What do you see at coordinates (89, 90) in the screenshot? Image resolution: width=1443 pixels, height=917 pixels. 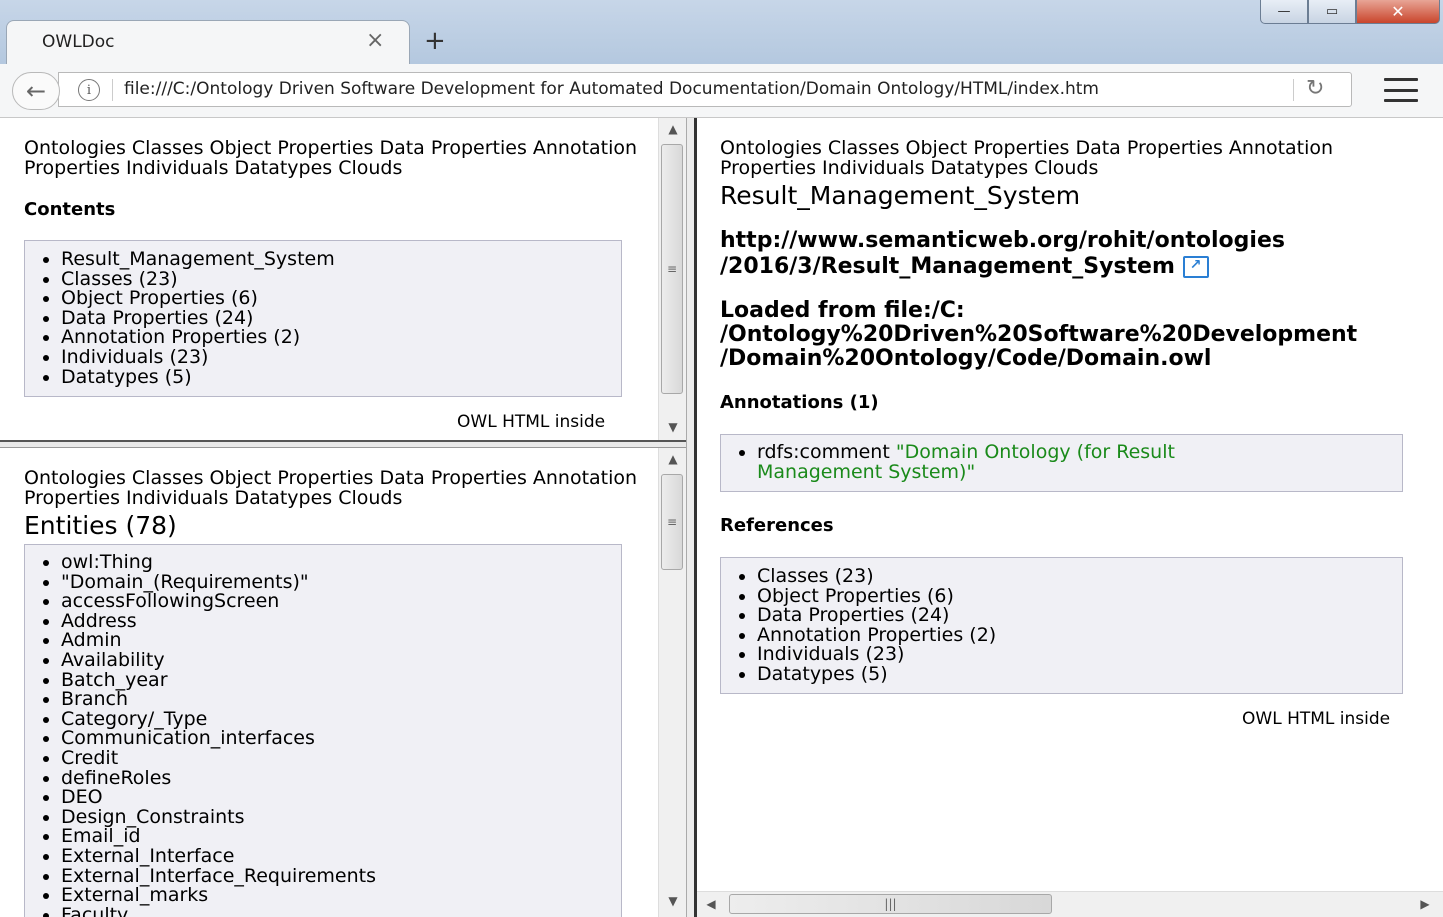 I see `info-icon: i` at bounding box center [89, 90].